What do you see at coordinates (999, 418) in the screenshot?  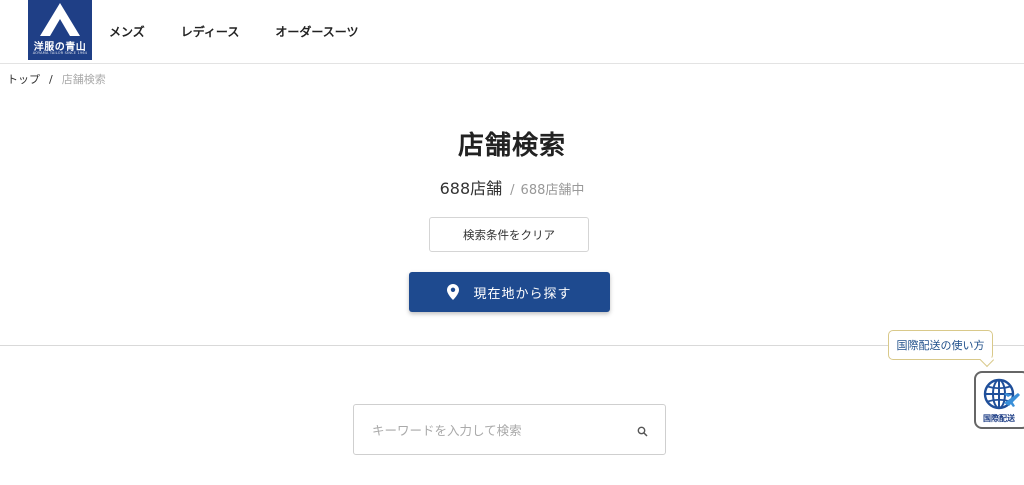 I see `international-shipping-label: 国際配送` at bounding box center [999, 418].